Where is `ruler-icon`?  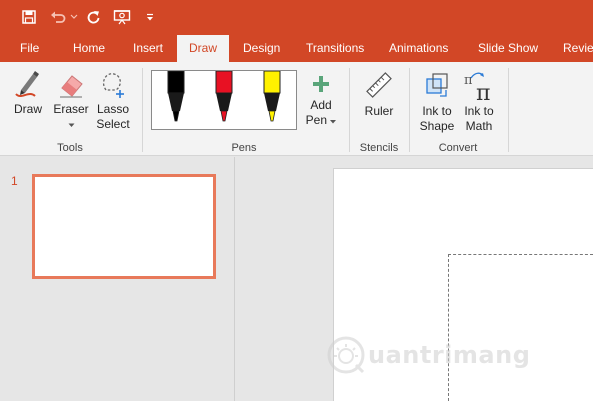 ruler-icon is located at coordinates (379, 87).